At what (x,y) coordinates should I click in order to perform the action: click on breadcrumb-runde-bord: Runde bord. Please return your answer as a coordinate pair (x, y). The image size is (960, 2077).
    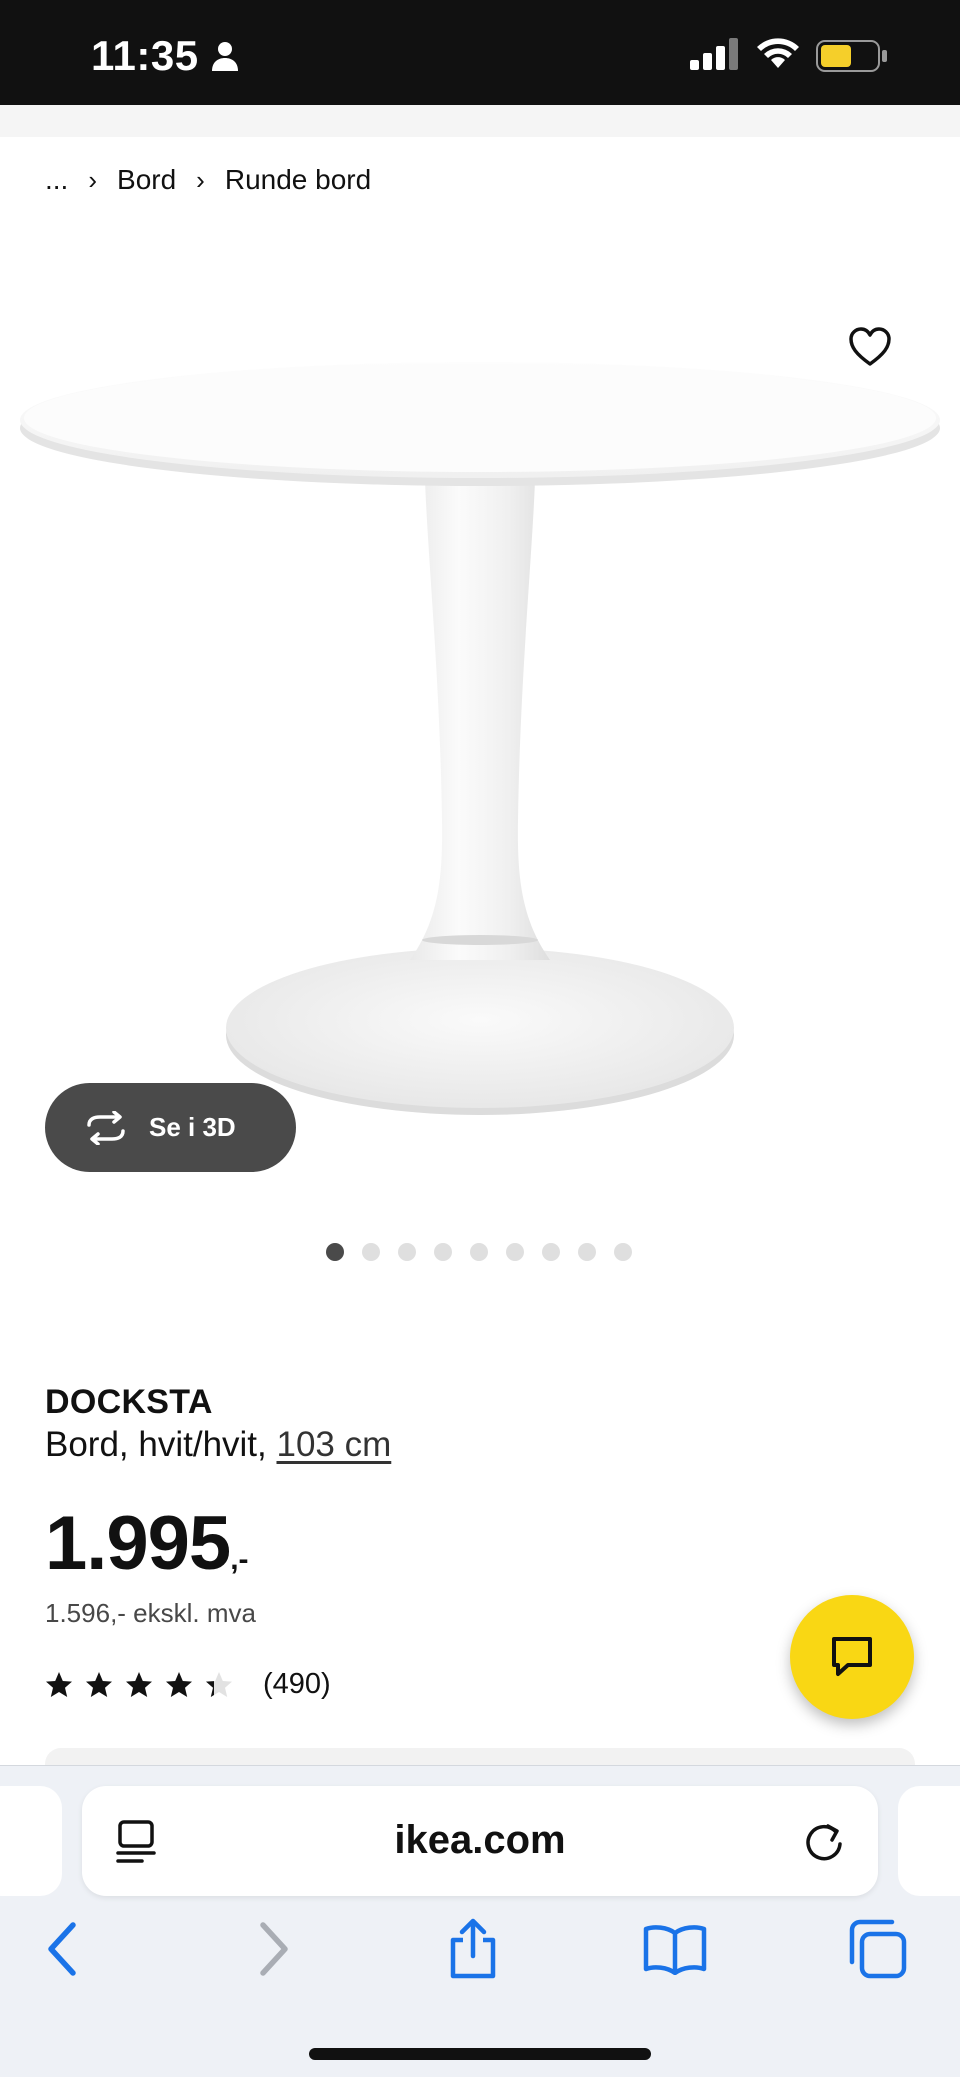
    Looking at the image, I should click on (298, 180).